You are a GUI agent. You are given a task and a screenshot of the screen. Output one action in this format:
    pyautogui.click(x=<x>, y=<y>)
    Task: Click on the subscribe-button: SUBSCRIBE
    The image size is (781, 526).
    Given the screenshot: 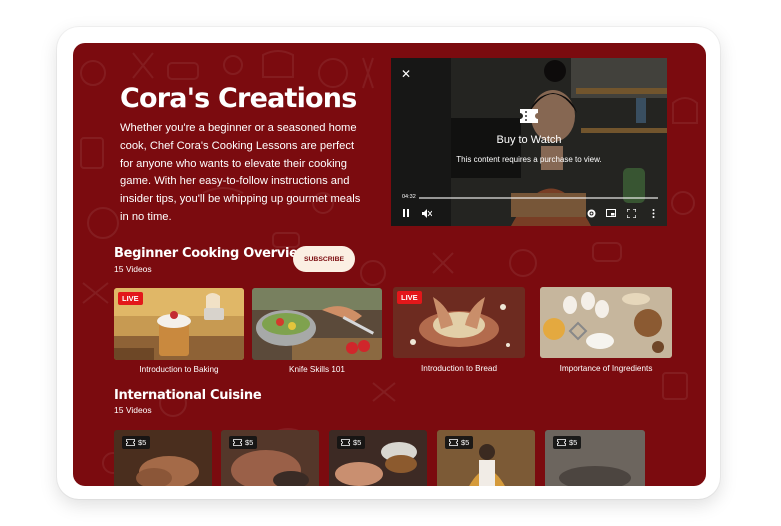 What is the action you would take?
    pyautogui.click(x=324, y=259)
    